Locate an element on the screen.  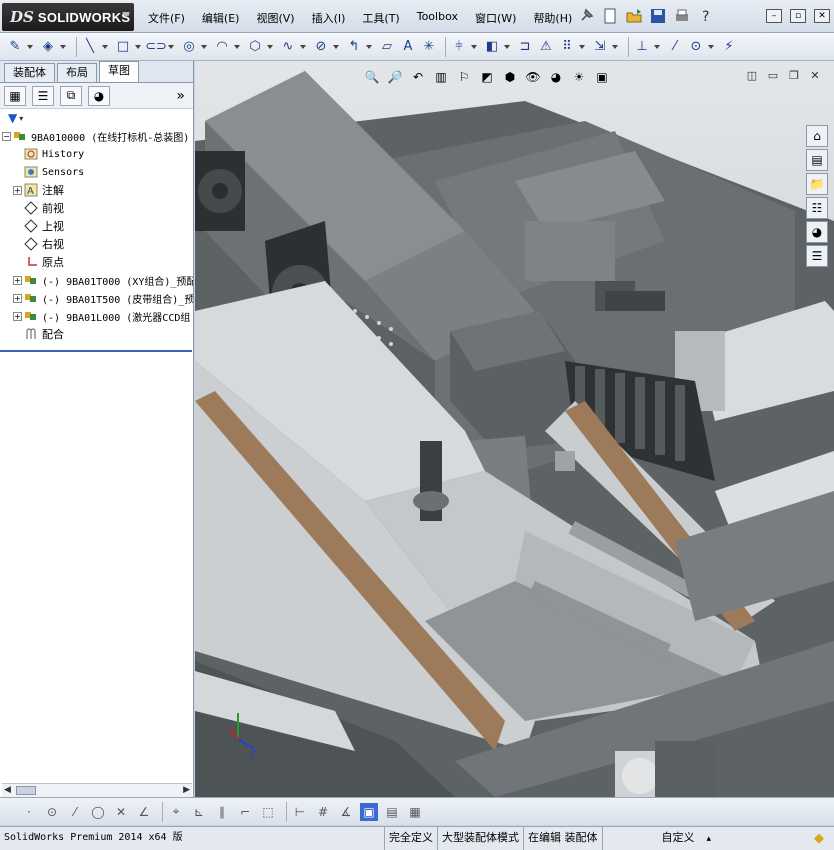
tree-node-mates: 配合 is located at coordinates (97, 334).